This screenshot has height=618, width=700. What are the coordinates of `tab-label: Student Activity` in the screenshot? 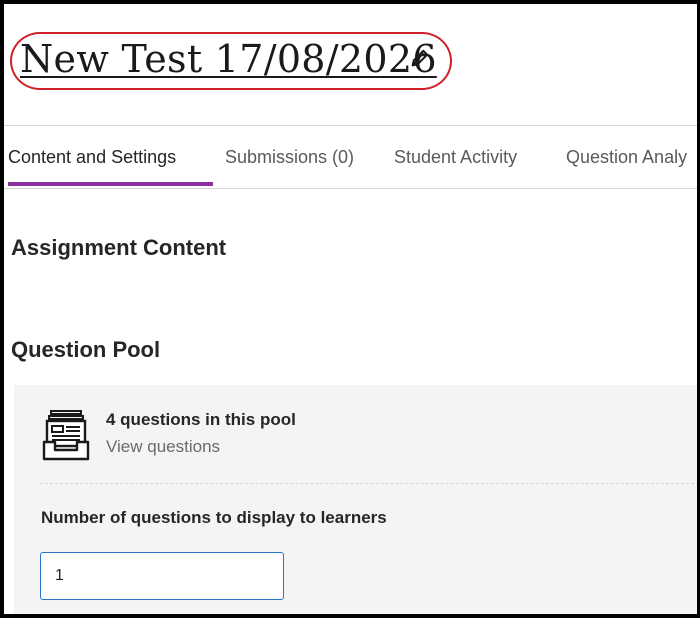 It's located at (456, 156).